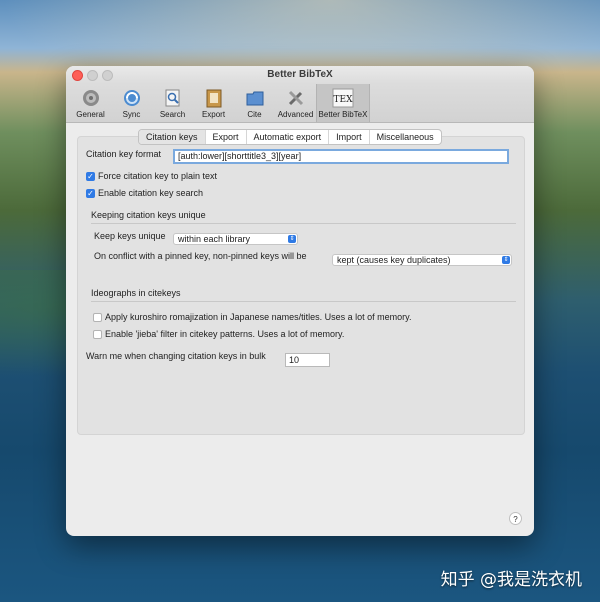 Image resolution: width=600 pixels, height=602 pixels. Describe the element at coordinates (148, 215) in the screenshot. I see `unique-keys-heading: Keeping citation keys unique` at that location.